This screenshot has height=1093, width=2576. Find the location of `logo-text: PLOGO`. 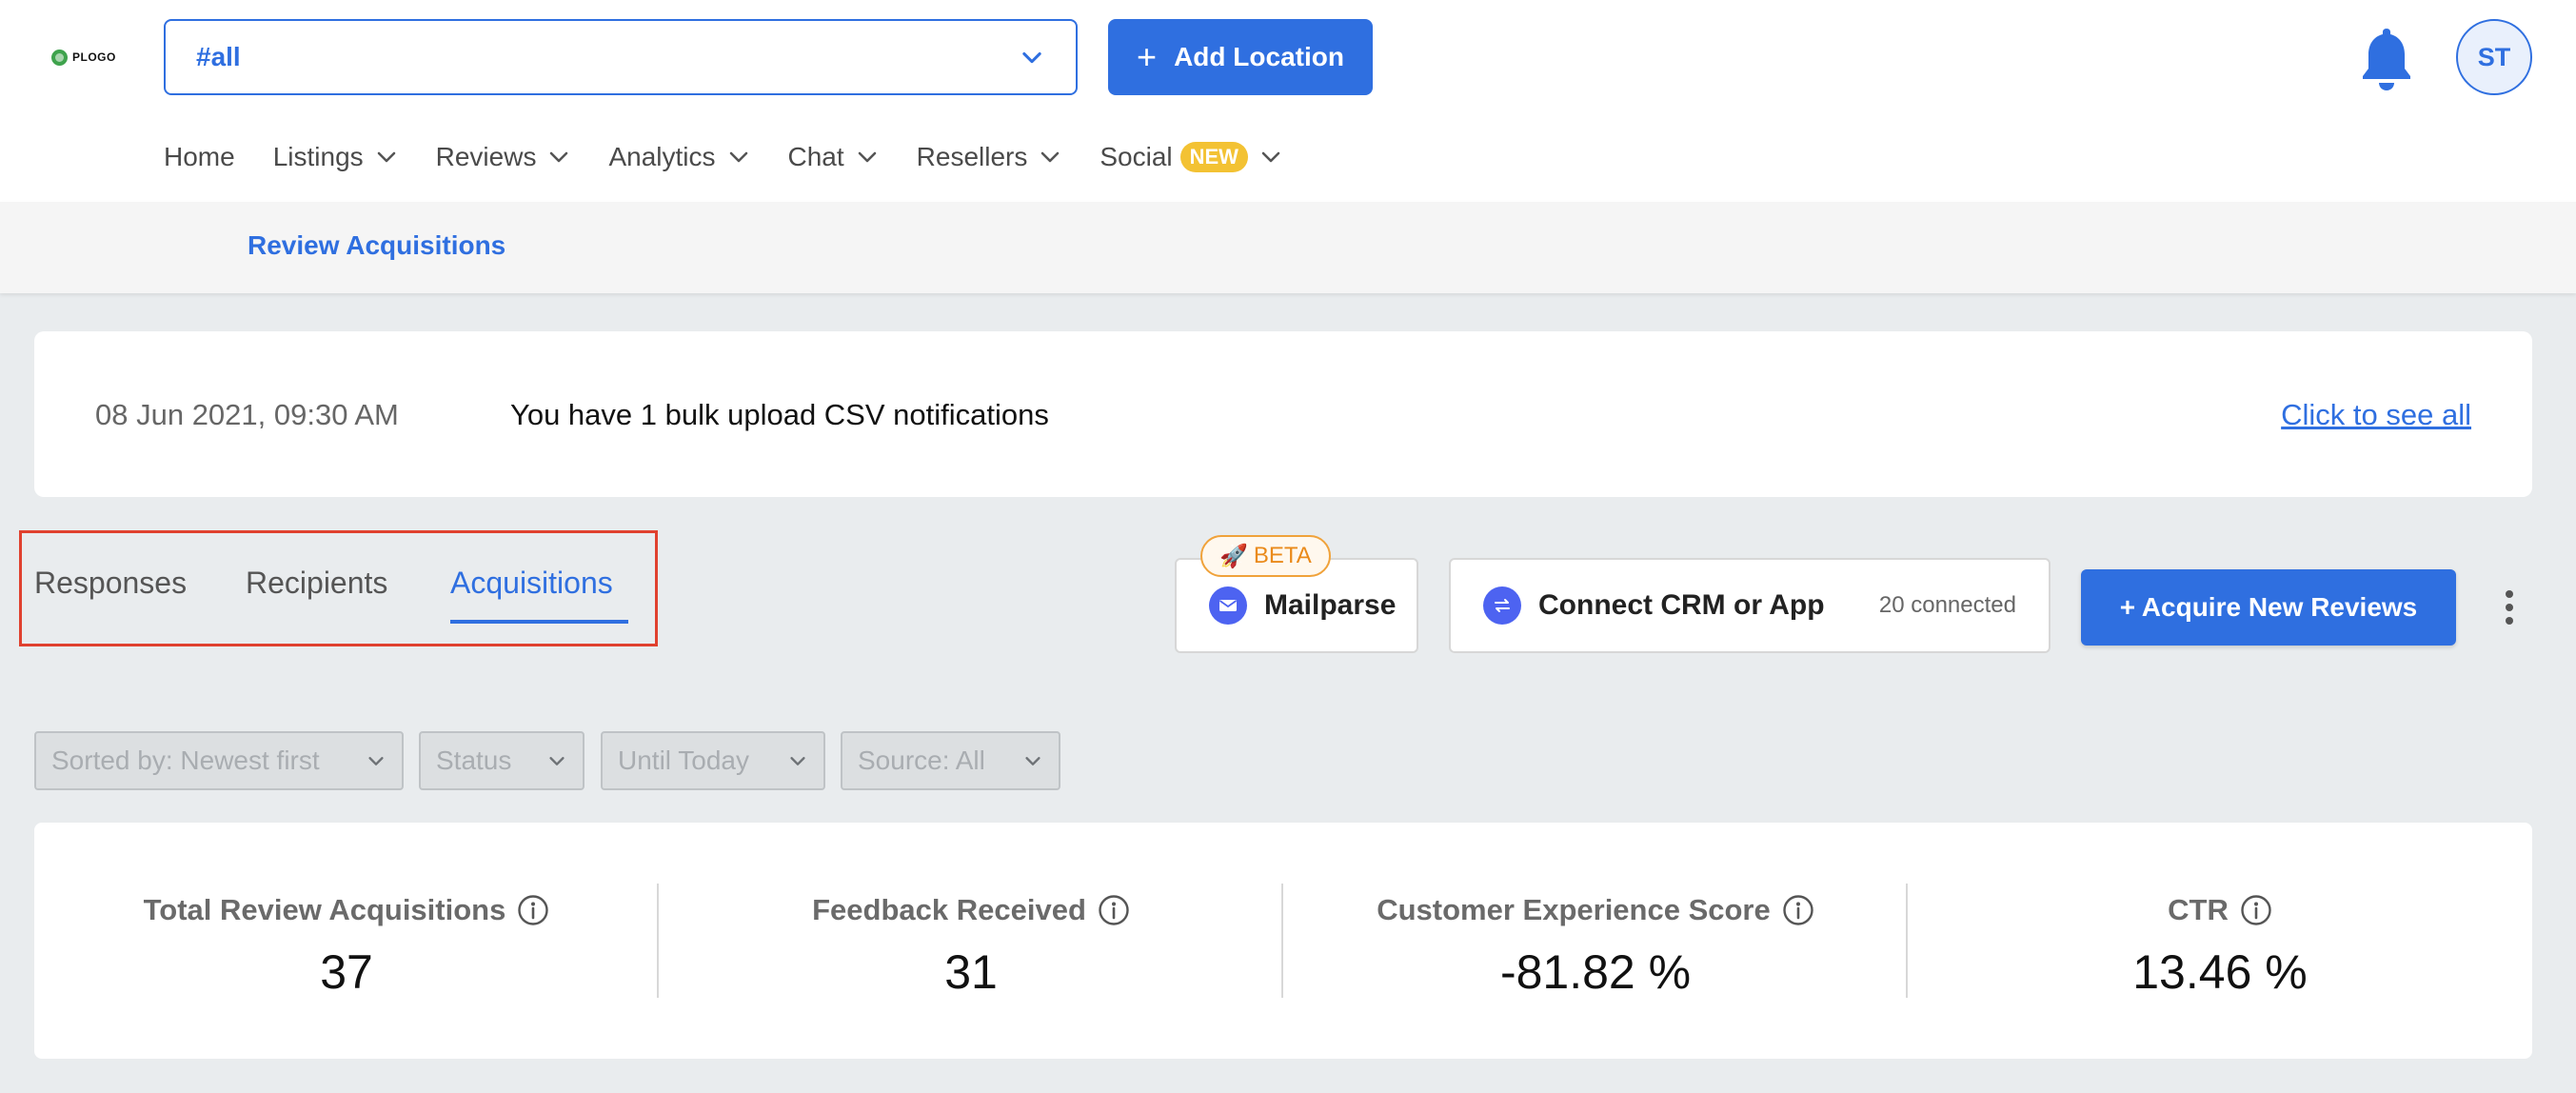

logo-text: PLOGO is located at coordinates (94, 57).